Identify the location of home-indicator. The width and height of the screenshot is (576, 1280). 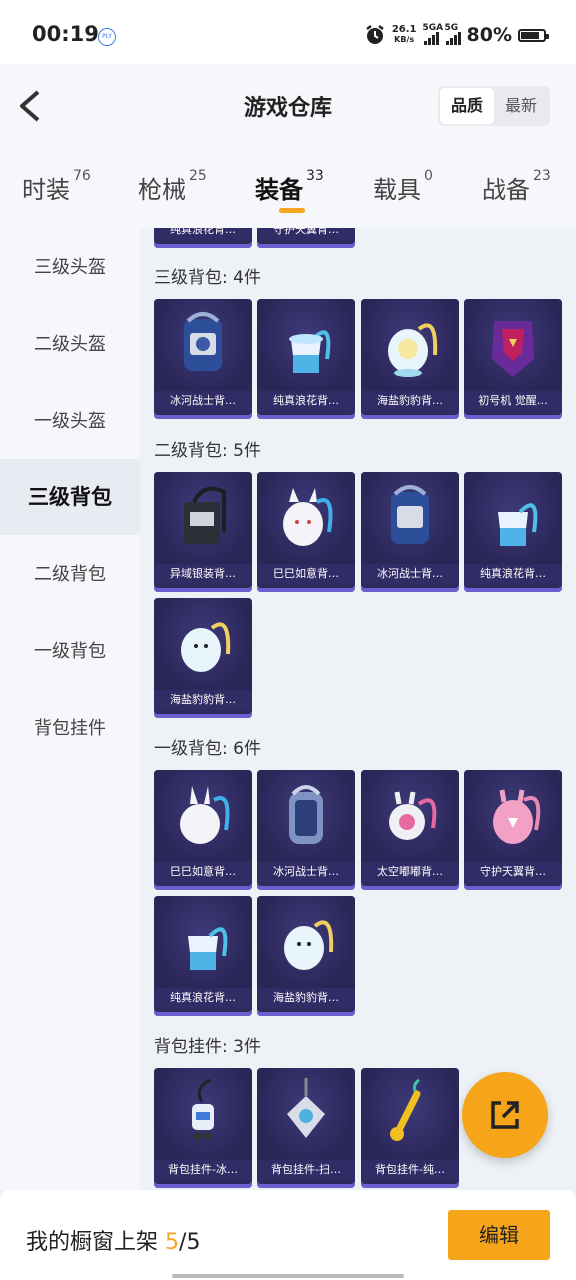
(288, 1276).